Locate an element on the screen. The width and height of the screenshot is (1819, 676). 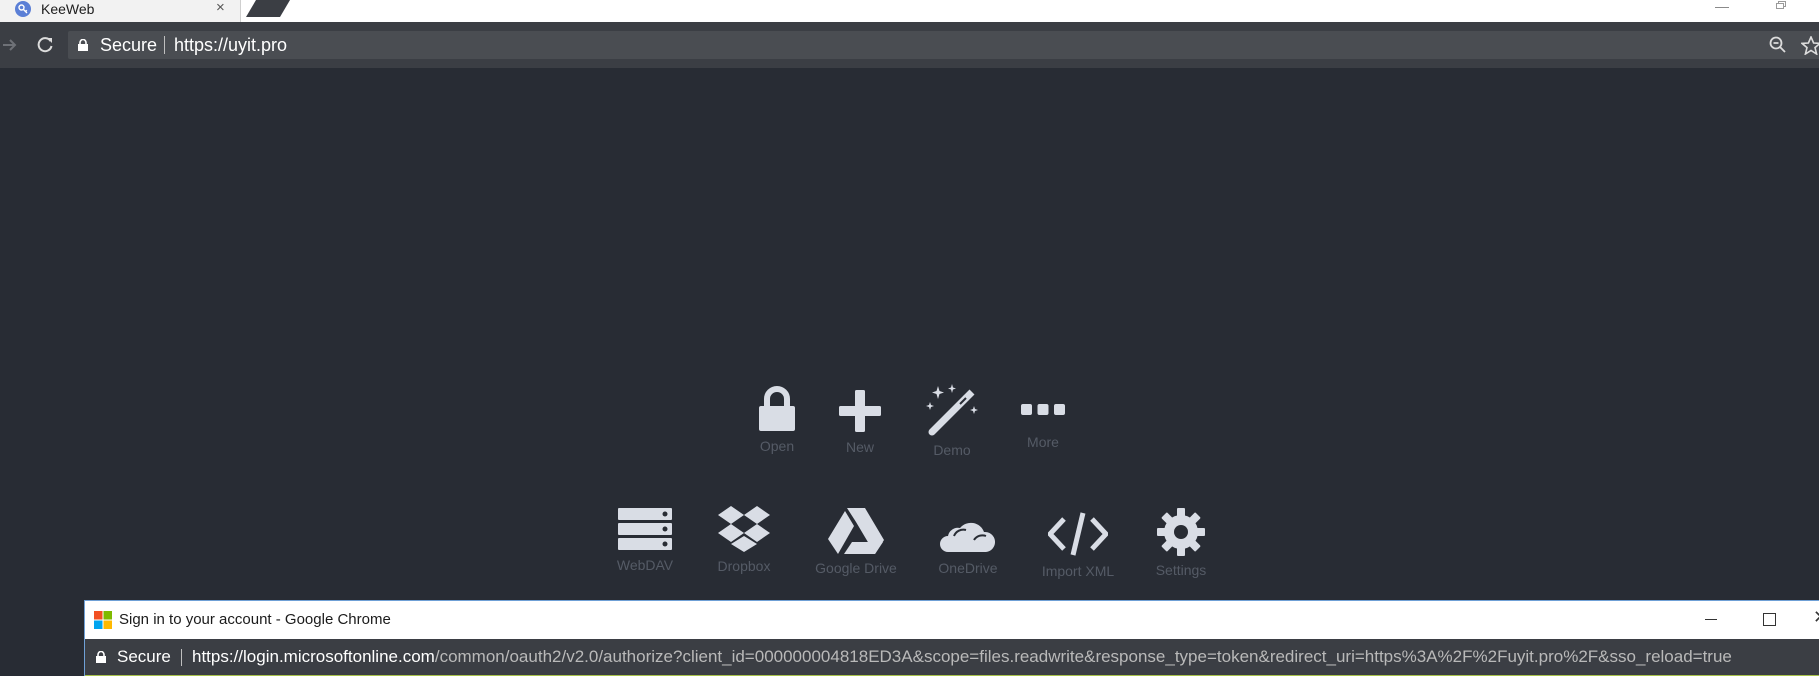
gear-icon is located at coordinates (1181, 532).